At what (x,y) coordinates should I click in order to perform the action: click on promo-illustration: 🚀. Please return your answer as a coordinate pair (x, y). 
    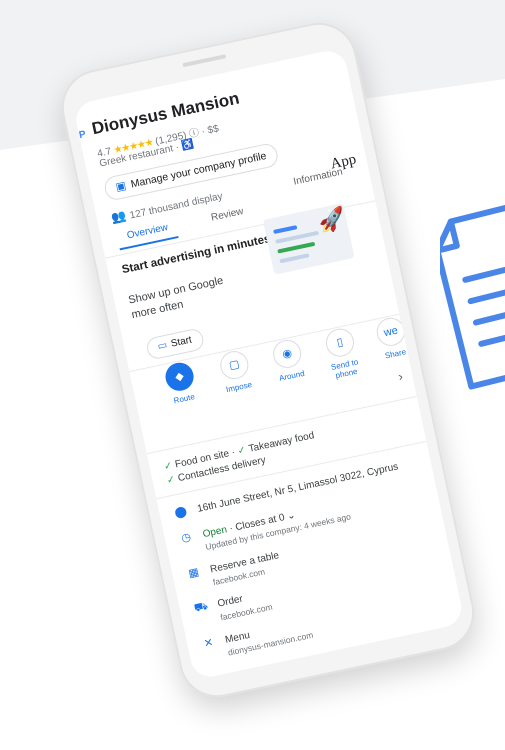
    Looking at the image, I should click on (308, 238).